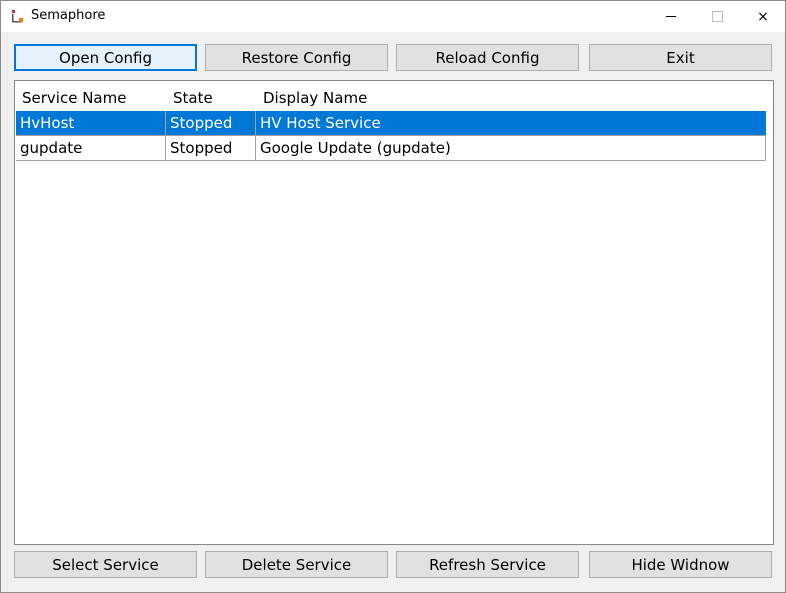 The image size is (786, 593). Describe the element at coordinates (212, 96) in the screenshot. I see `column-header-state: State` at that location.